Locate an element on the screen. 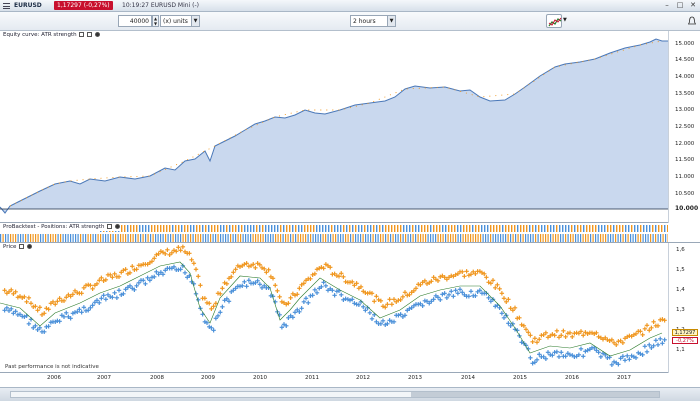 The height and width of the screenshot is (401, 700). scrollbar-thumb is located at coordinates (535, 394).